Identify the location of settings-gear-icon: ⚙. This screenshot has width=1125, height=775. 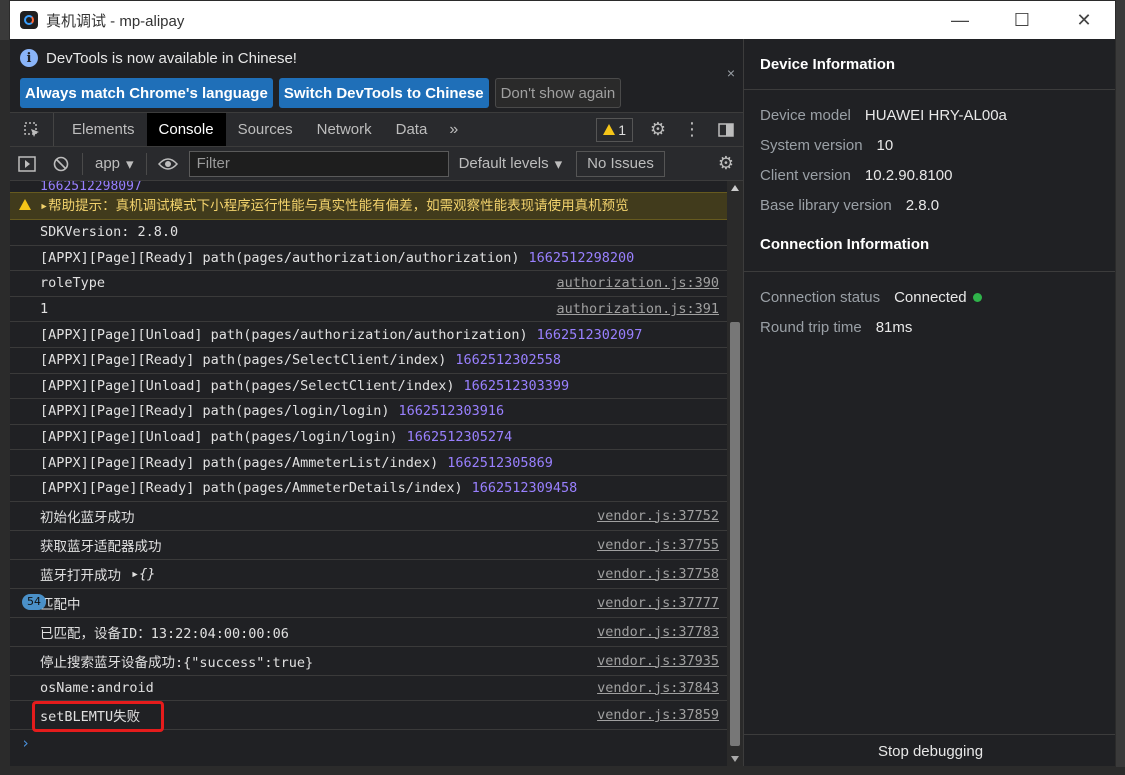
(658, 129).